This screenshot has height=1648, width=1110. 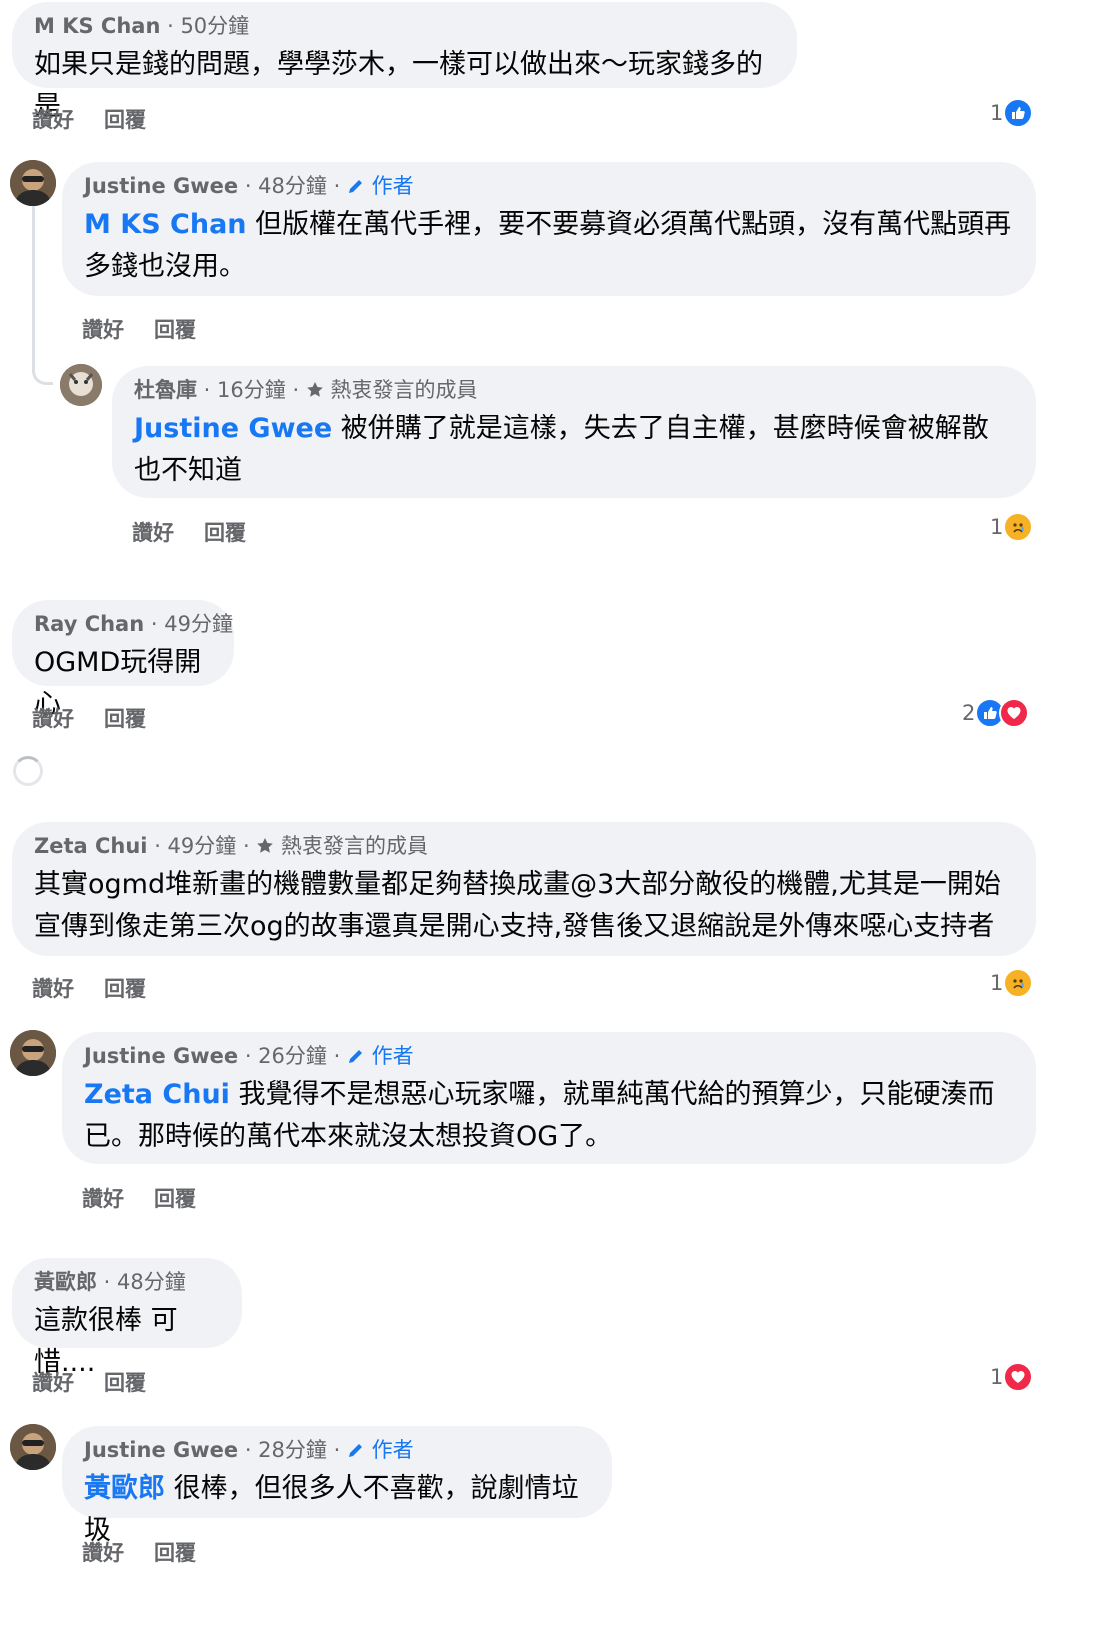 I want to click on comment-meta: M KS Chan · 50分鐘, so click(x=142, y=26).